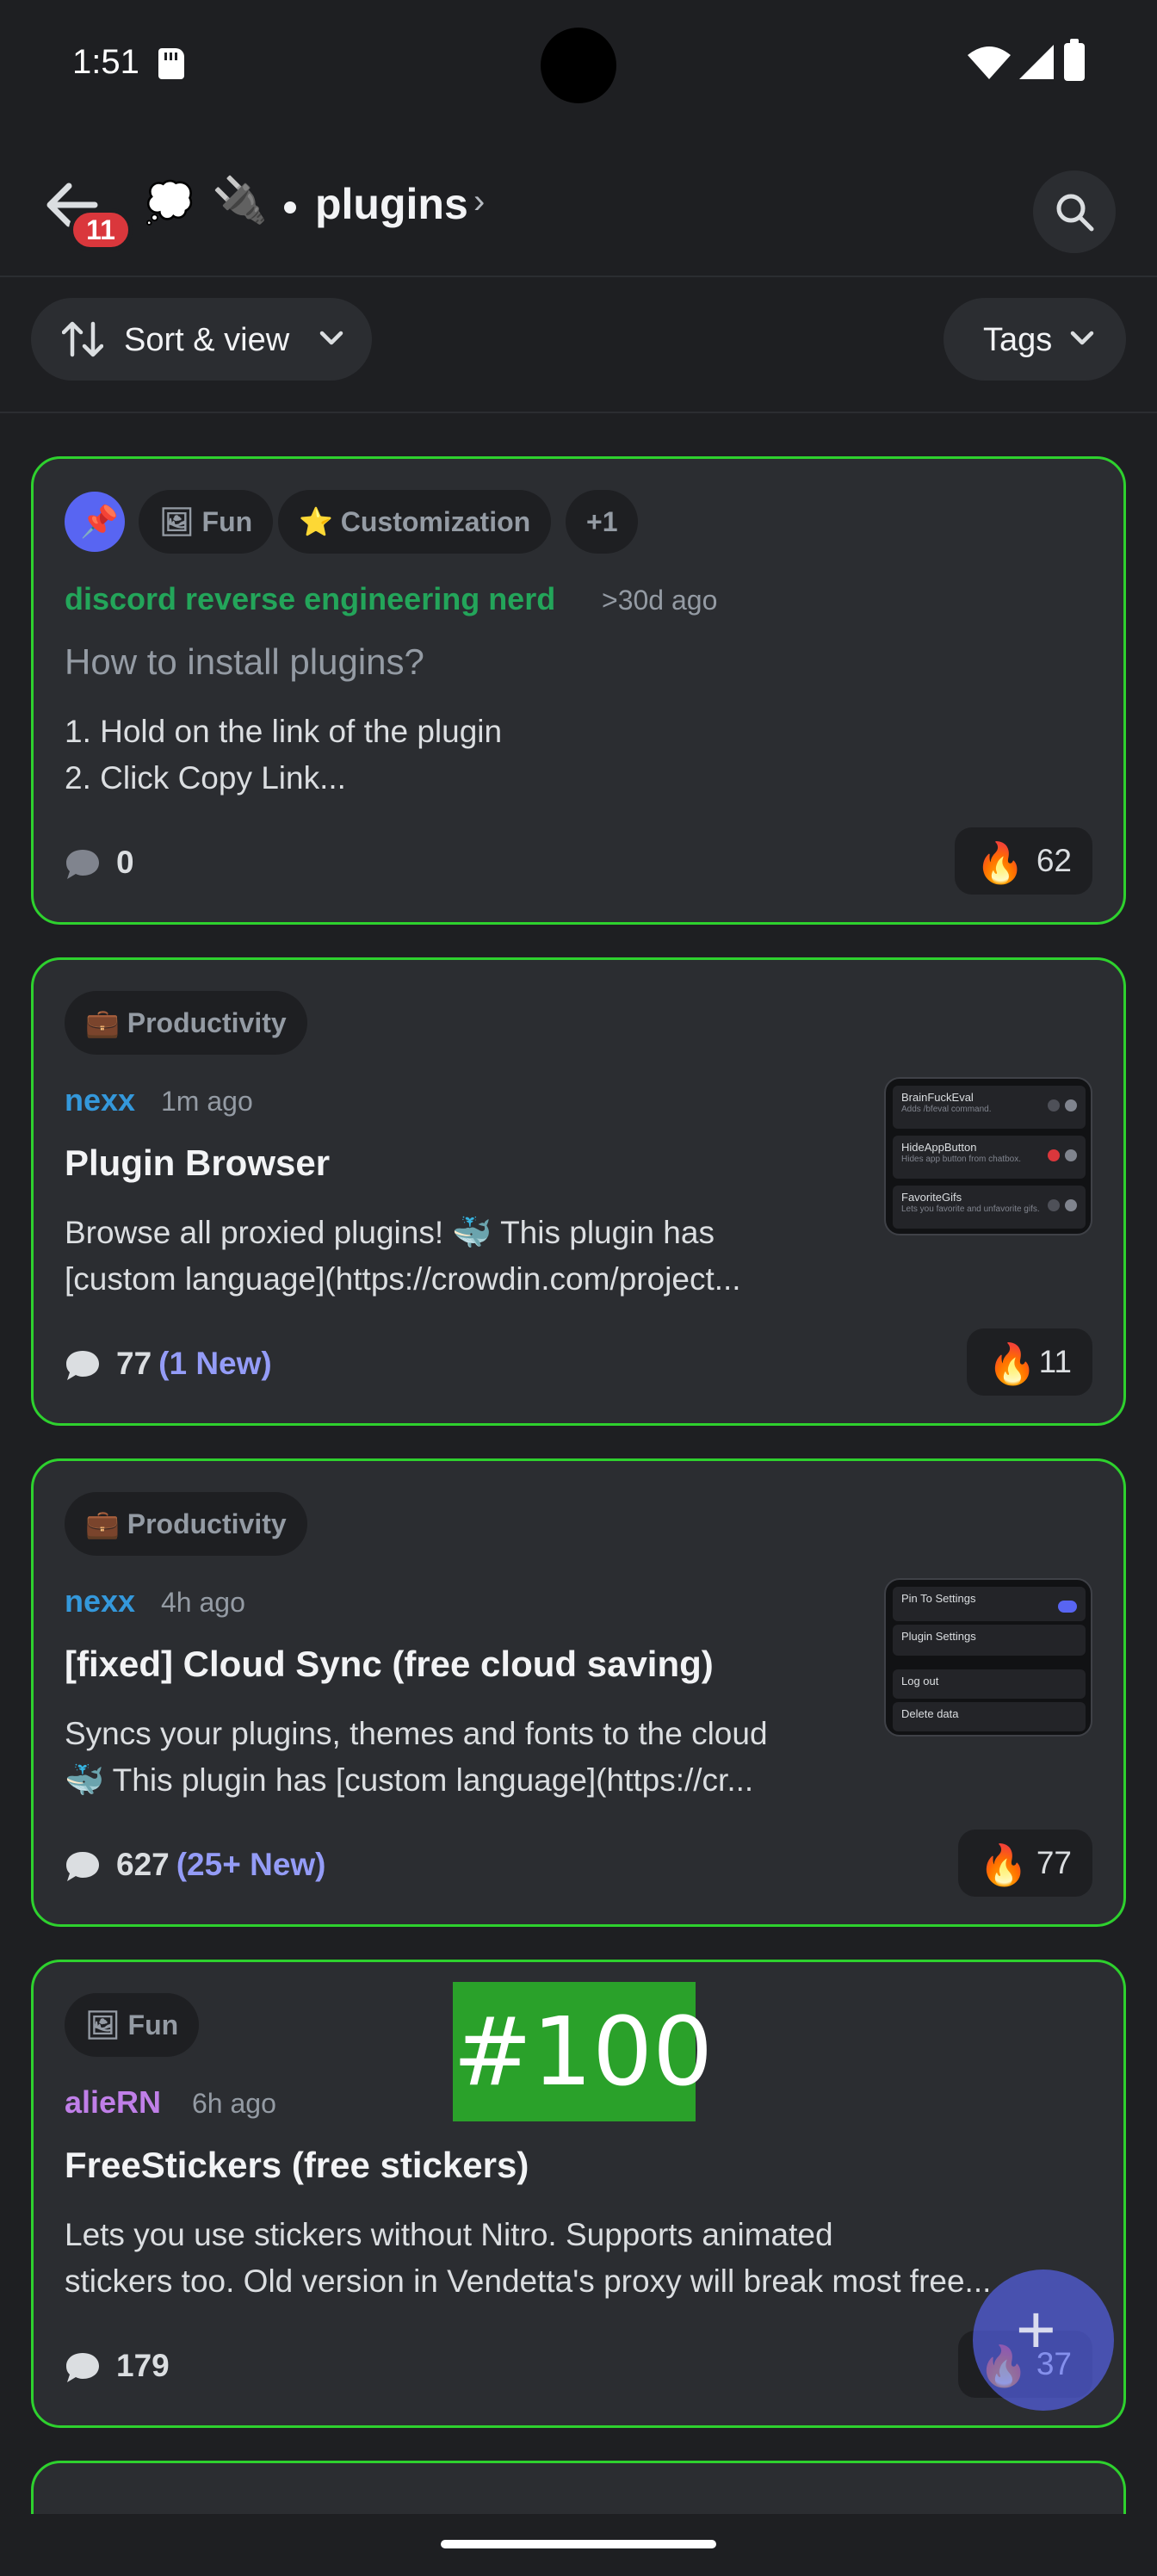 This screenshot has height=2576, width=1157. Describe the element at coordinates (990, 1684) in the screenshot. I see `thumb-row: Log out` at that location.